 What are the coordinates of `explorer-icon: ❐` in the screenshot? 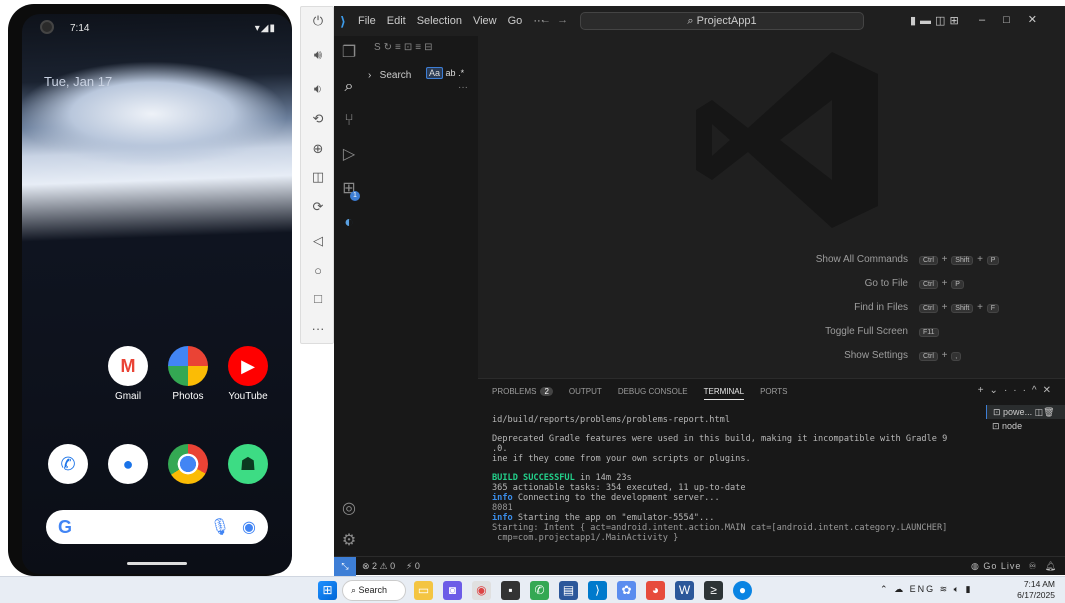 It's located at (349, 53).